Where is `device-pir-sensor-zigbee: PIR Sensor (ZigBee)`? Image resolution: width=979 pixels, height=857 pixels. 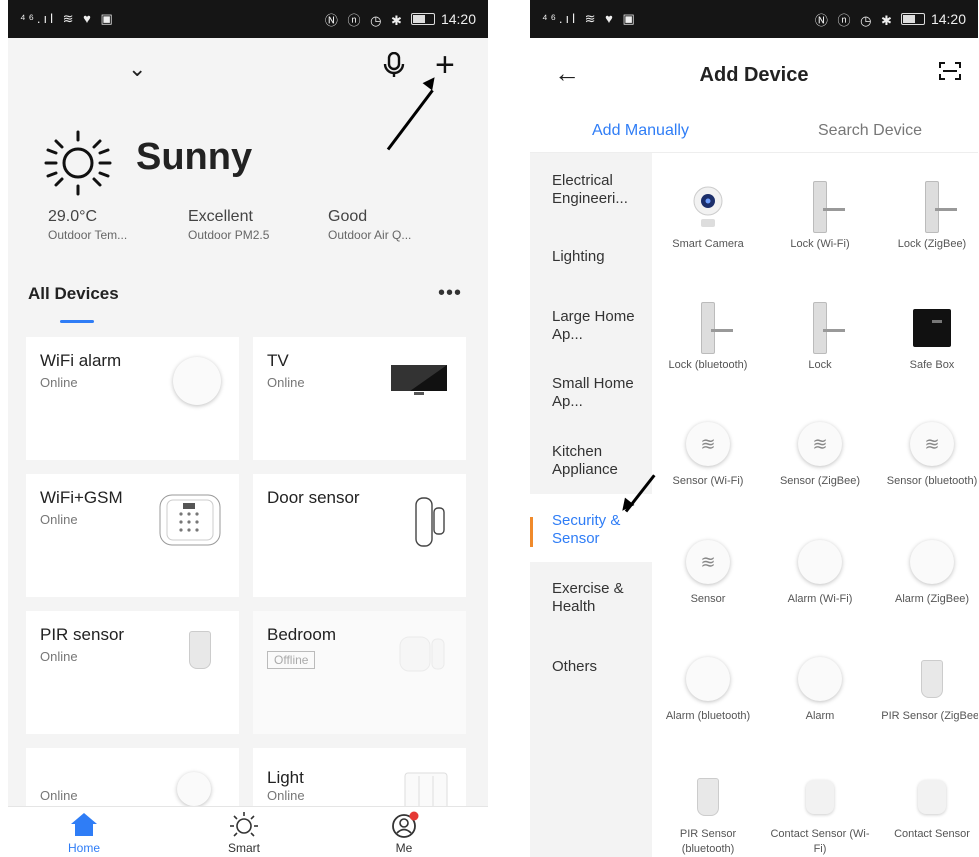 device-pir-sensor-zigbee: PIR Sensor (ZigBee) is located at coordinates (928, 686).